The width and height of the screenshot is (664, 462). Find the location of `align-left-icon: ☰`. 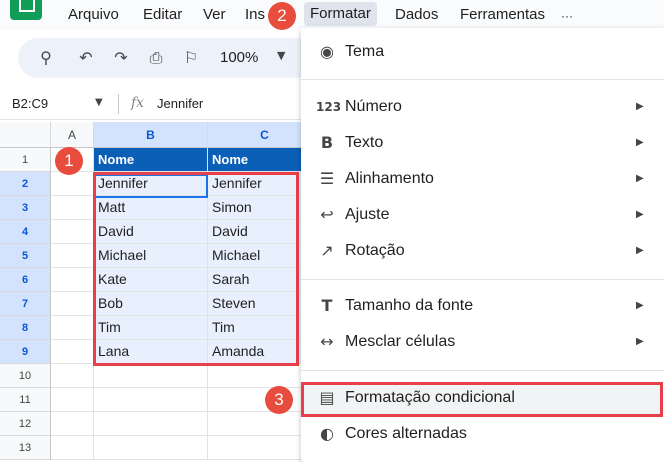

align-left-icon: ☰ is located at coordinates (327, 178).